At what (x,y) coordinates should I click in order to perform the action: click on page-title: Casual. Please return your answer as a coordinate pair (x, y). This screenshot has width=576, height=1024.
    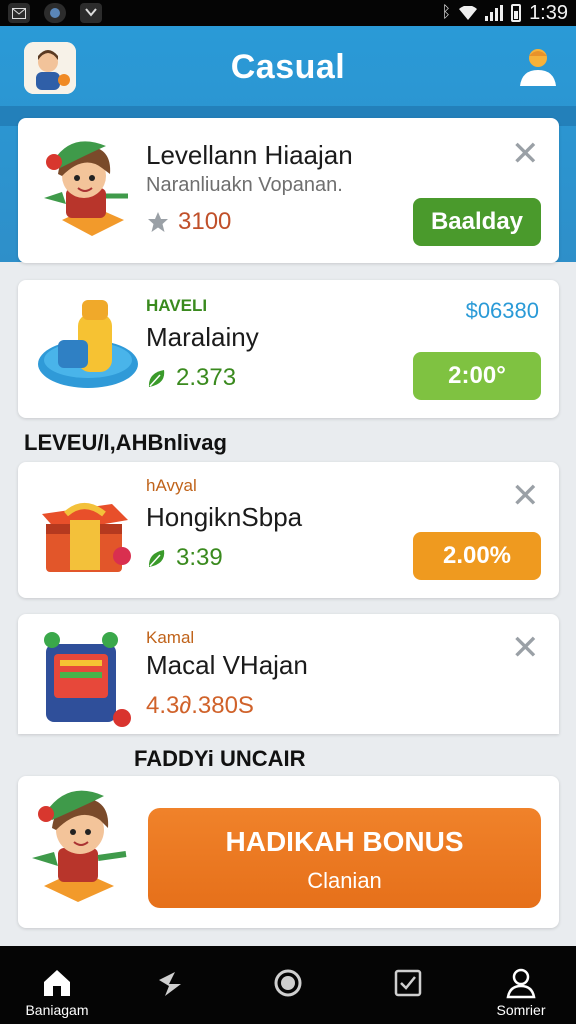
    Looking at the image, I should click on (288, 67).